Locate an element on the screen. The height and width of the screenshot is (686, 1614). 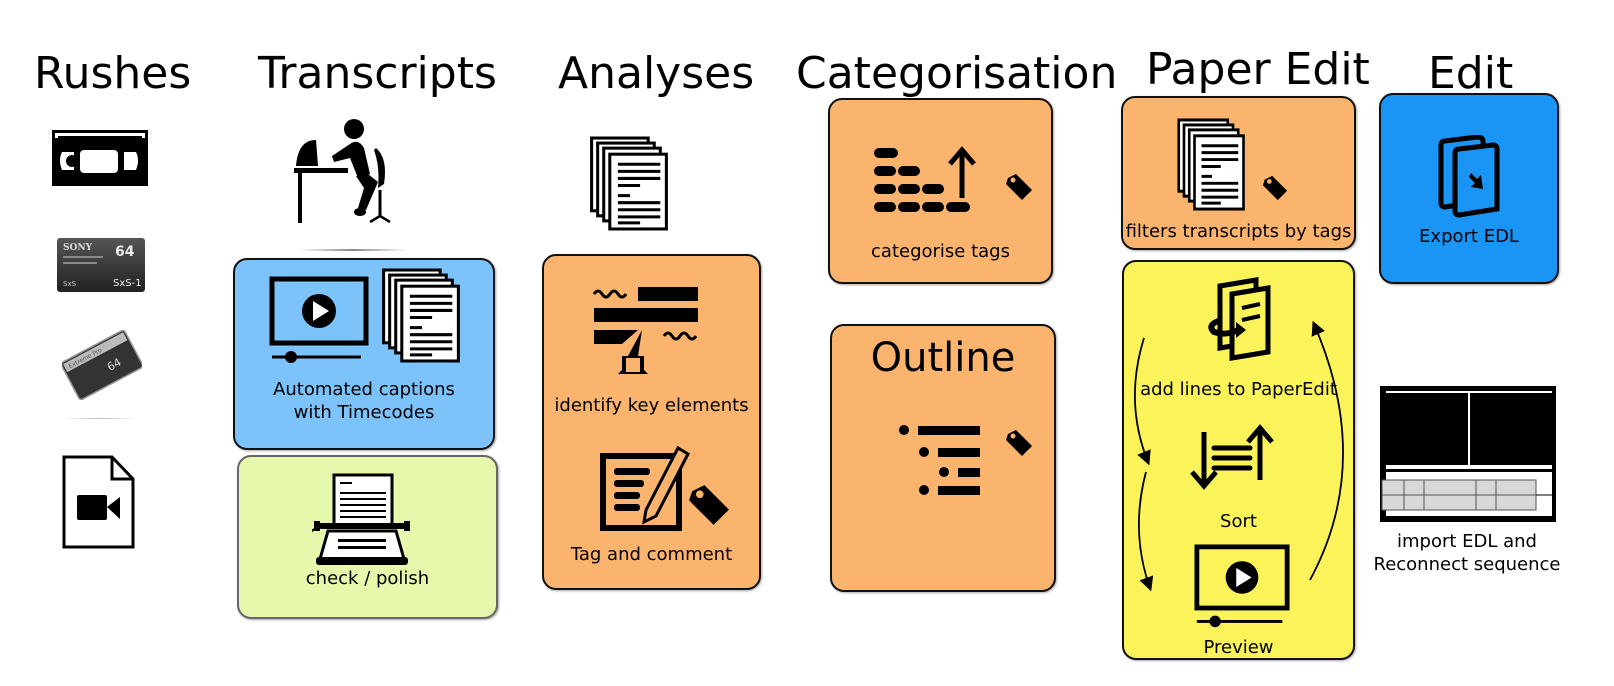
export-edl-box: Export EDL is located at coordinates (1469, 188).